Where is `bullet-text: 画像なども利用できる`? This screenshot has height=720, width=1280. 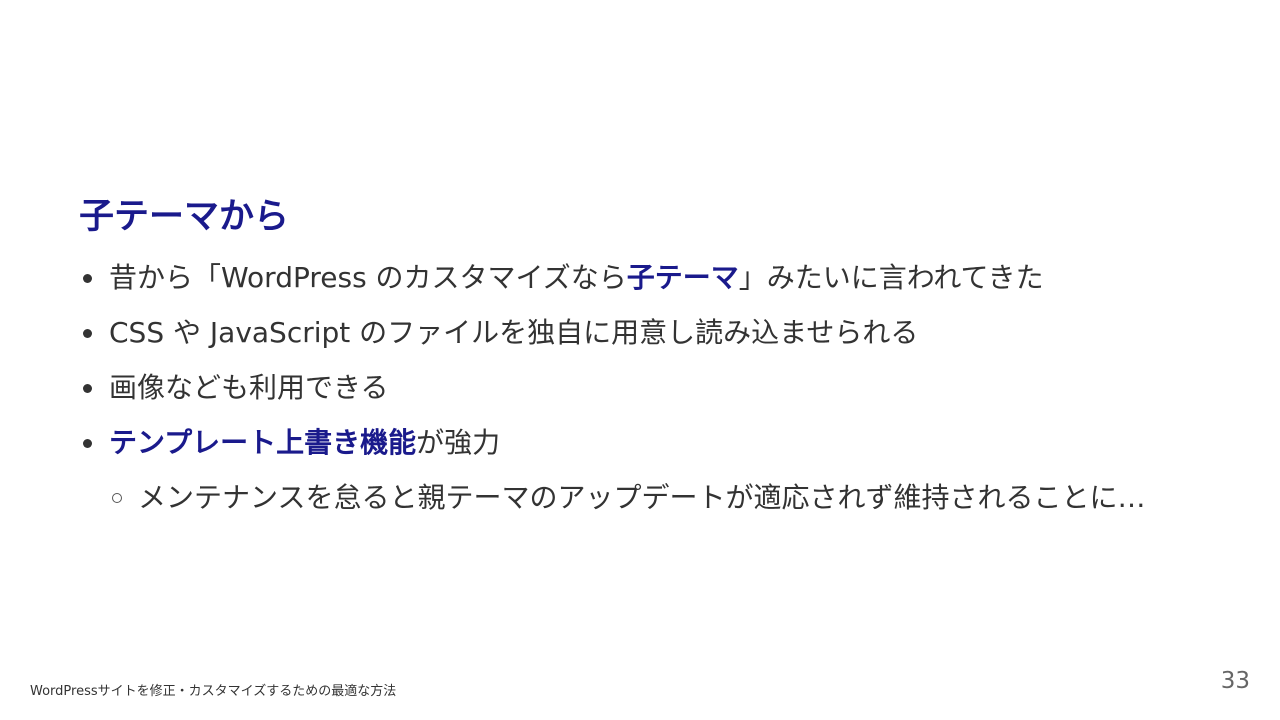
bullet-text: 画像なども利用できる is located at coordinates (249, 387).